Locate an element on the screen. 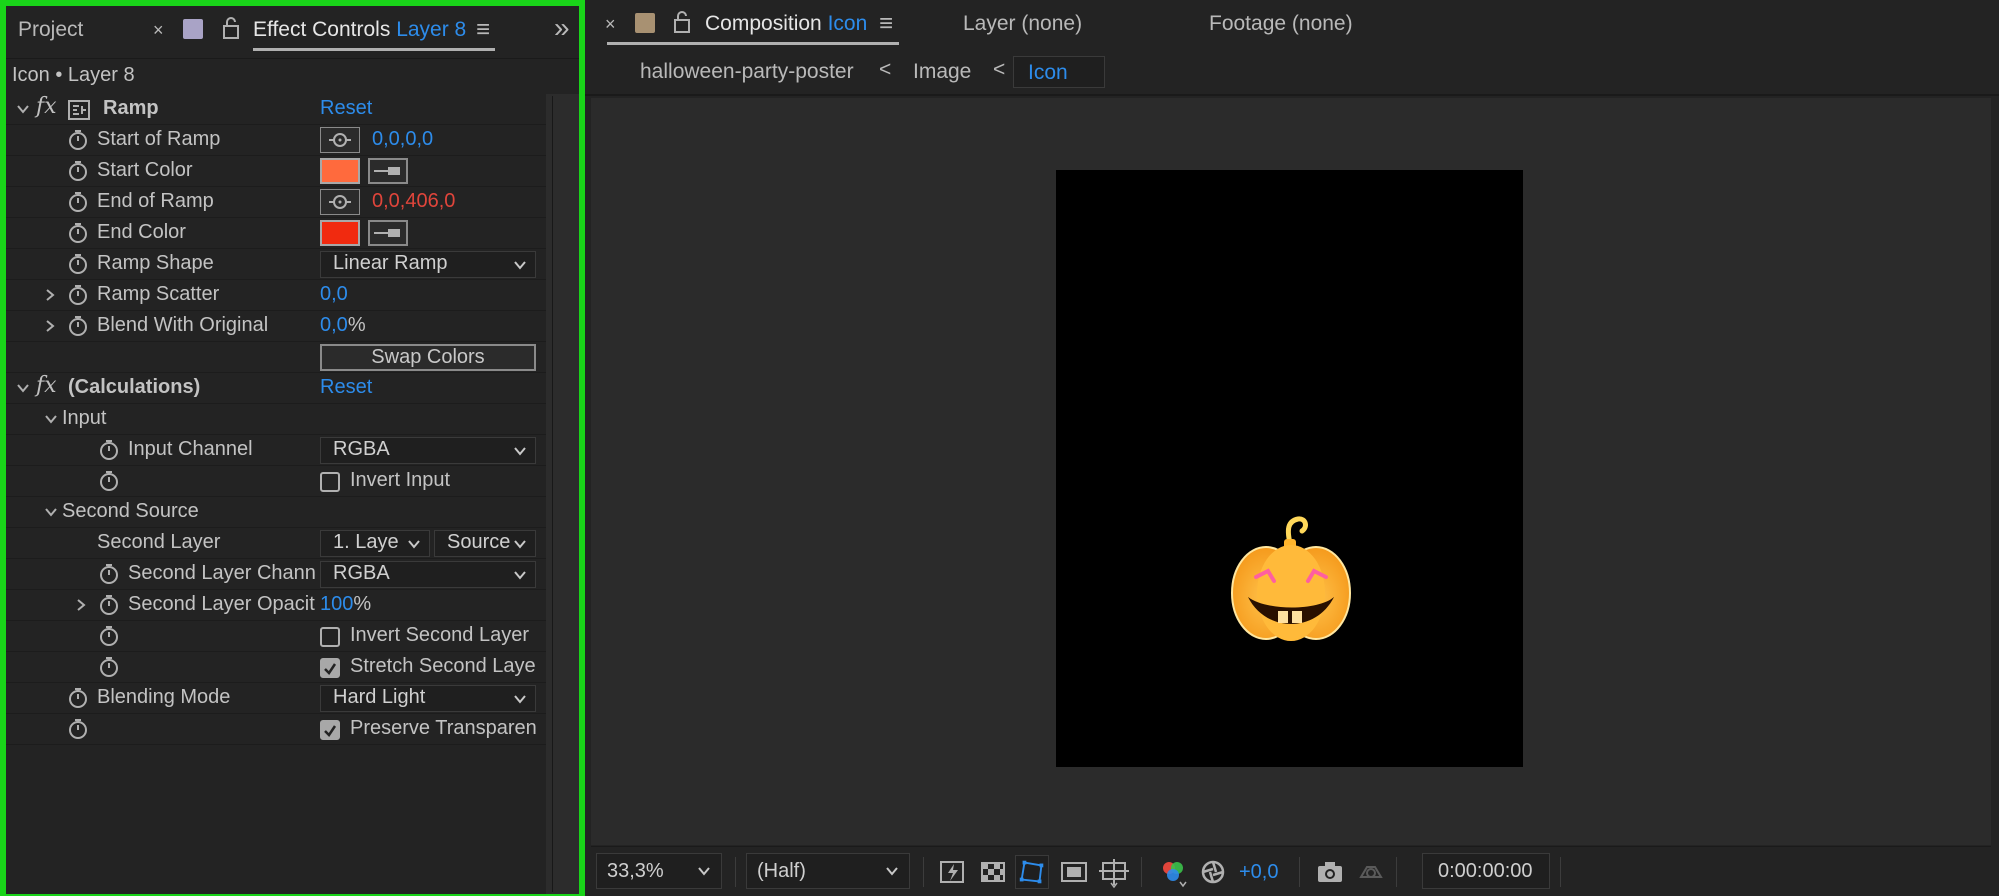 This screenshot has width=1999, height=896. breadcrumb-item: halloween-party-poster is located at coordinates (747, 72).